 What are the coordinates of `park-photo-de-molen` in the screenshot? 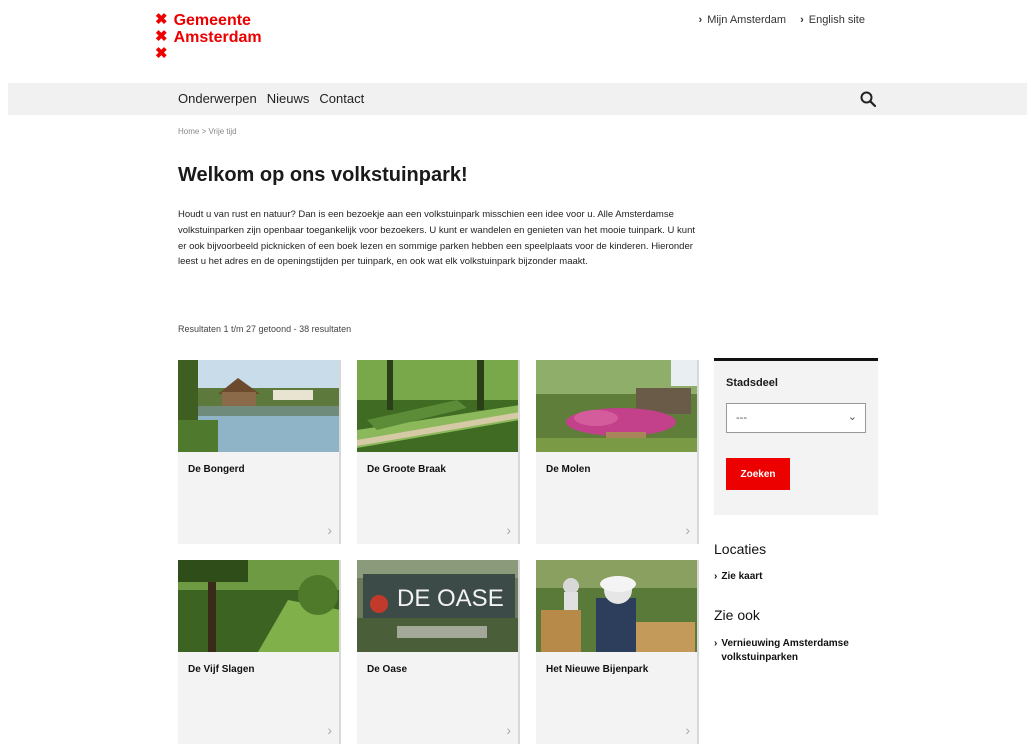 It's located at (616, 406).